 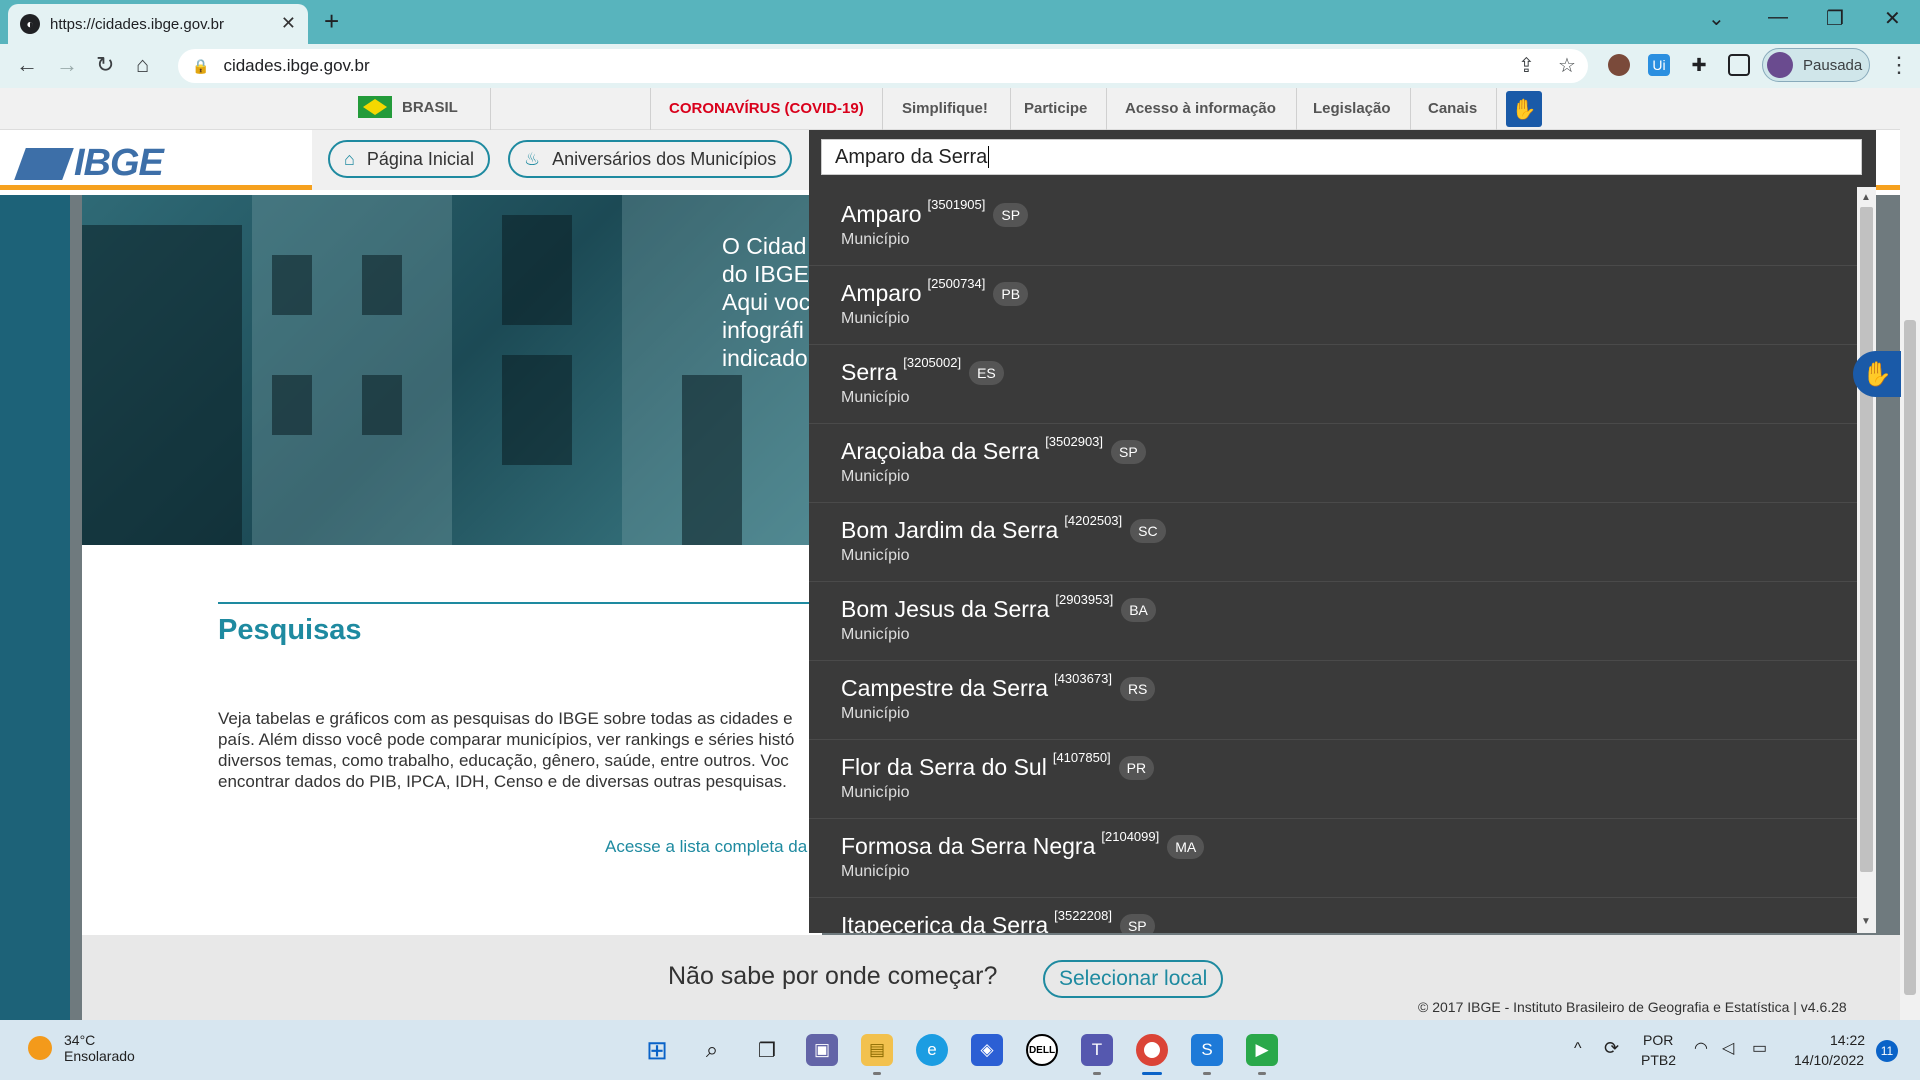 What do you see at coordinates (765, 274) in the screenshot?
I see `hero-line: do IBGE` at bounding box center [765, 274].